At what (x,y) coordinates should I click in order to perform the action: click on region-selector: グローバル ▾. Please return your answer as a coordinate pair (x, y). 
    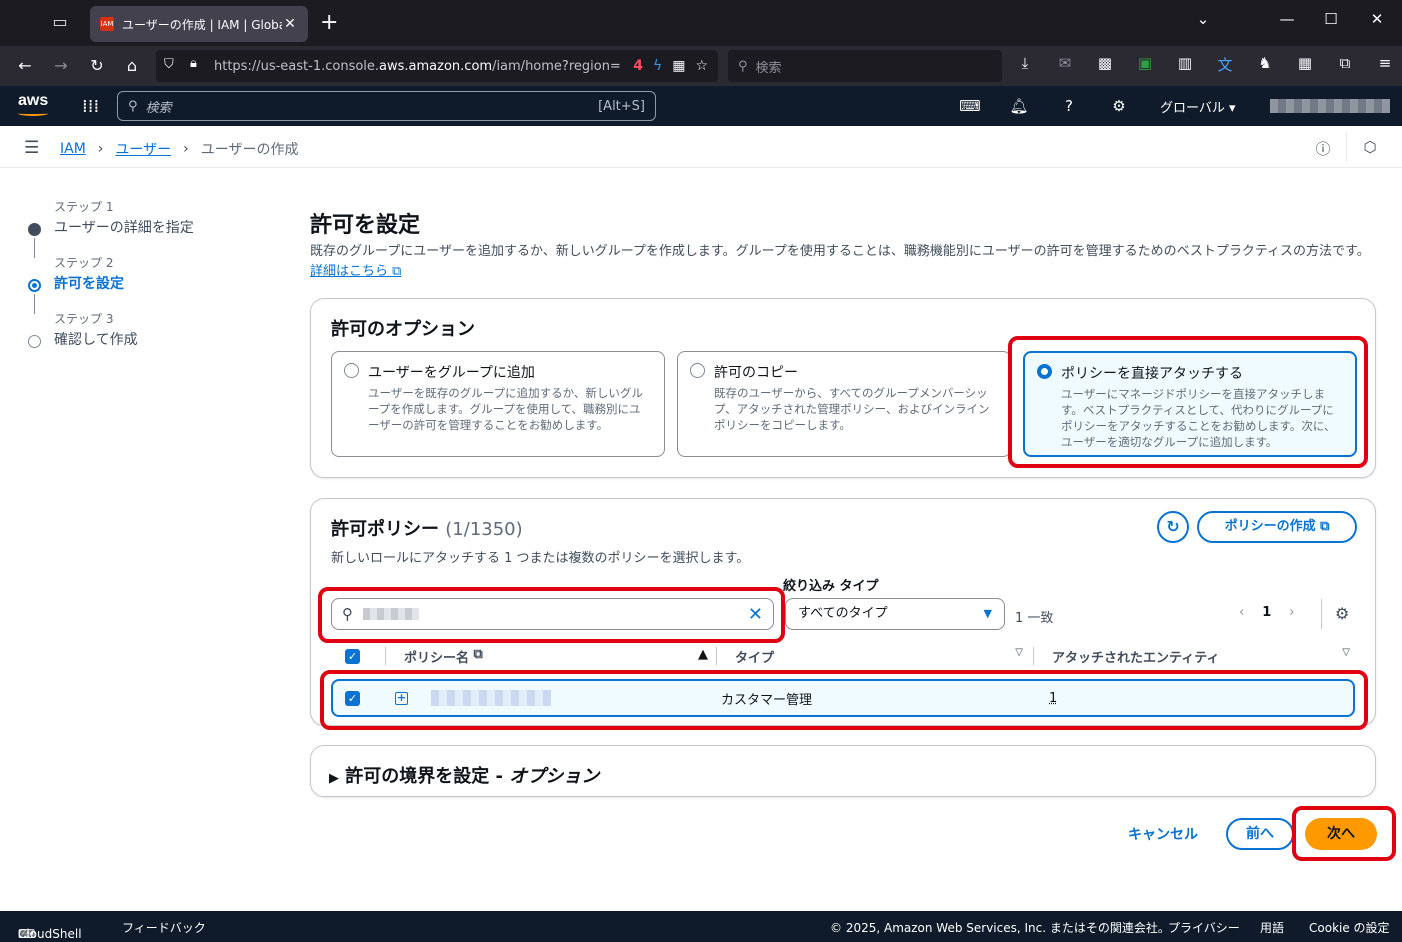
    Looking at the image, I should click on (1198, 106).